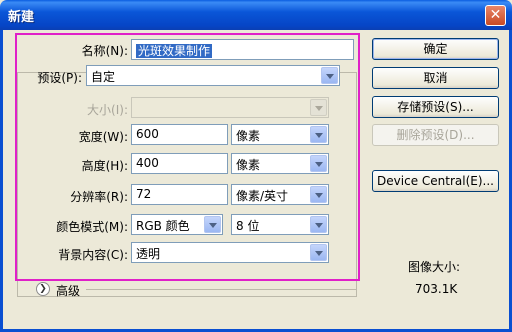 The width and height of the screenshot is (512, 332). I want to click on window-frame-left, so click(1, 181).